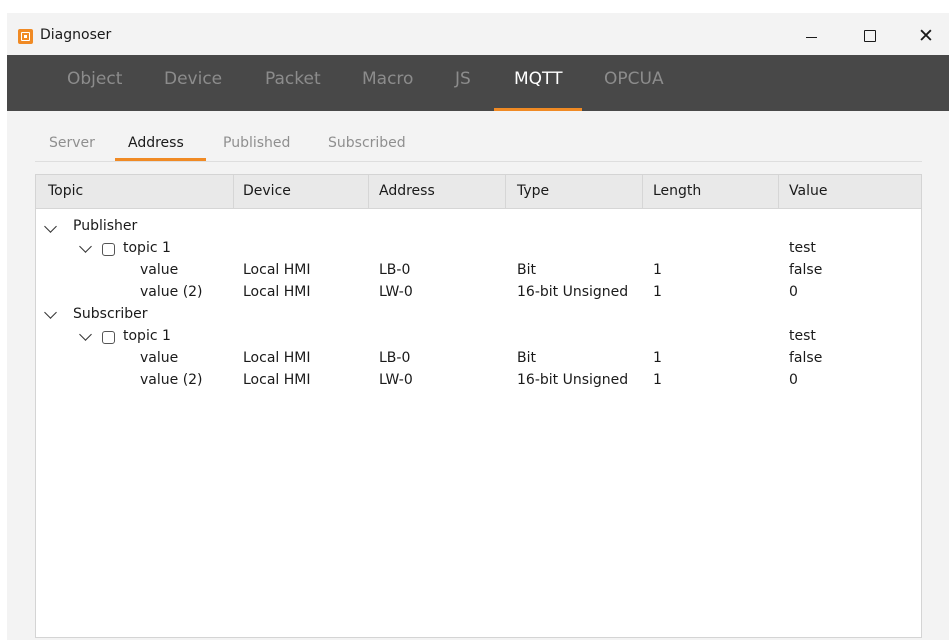  What do you see at coordinates (808, 191) in the screenshot?
I see `column-header-value: Value` at bounding box center [808, 191].